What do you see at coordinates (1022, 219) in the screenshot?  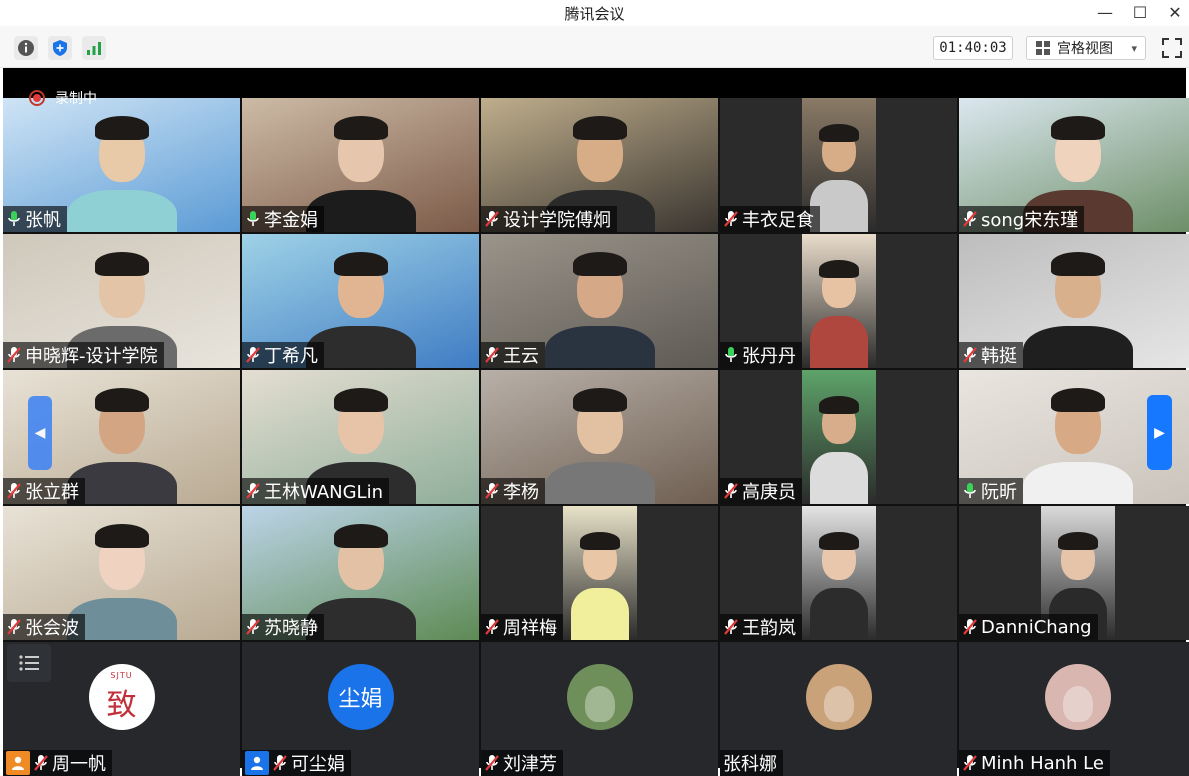 I see `participant-name-bar: song宋东瑾` at bounding box center [1022, 219].